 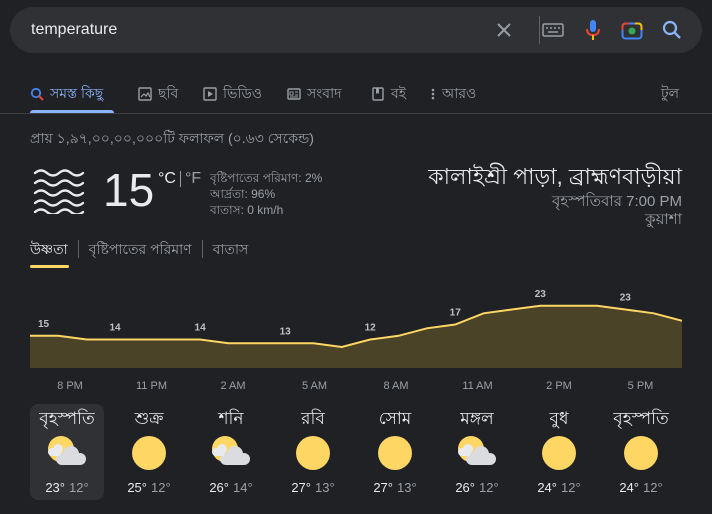 I want to click on tab-label: ভিডিও, so click(x=243, y=93).